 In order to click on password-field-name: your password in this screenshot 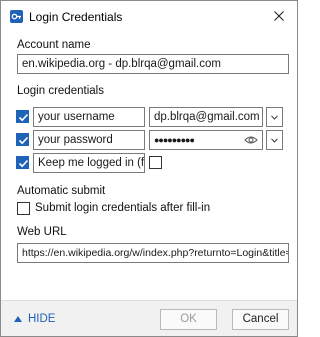, I will do `click(89, 140)`.